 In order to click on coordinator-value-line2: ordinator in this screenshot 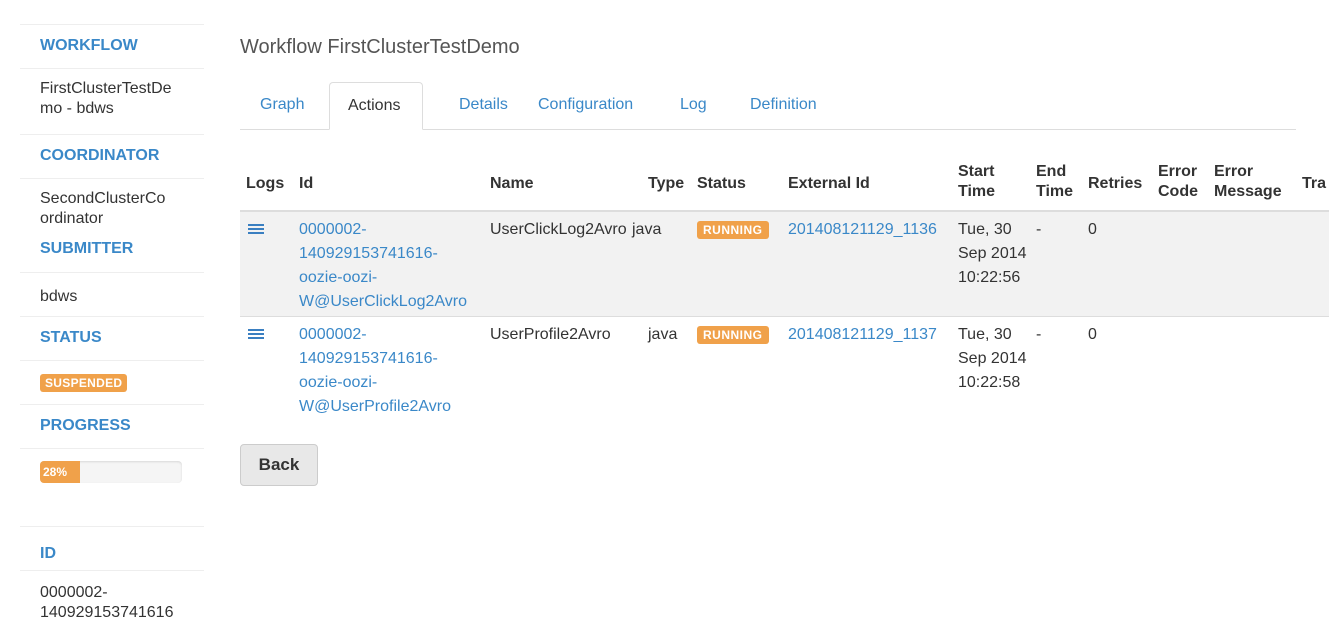, I will do `click(72, 218)`.